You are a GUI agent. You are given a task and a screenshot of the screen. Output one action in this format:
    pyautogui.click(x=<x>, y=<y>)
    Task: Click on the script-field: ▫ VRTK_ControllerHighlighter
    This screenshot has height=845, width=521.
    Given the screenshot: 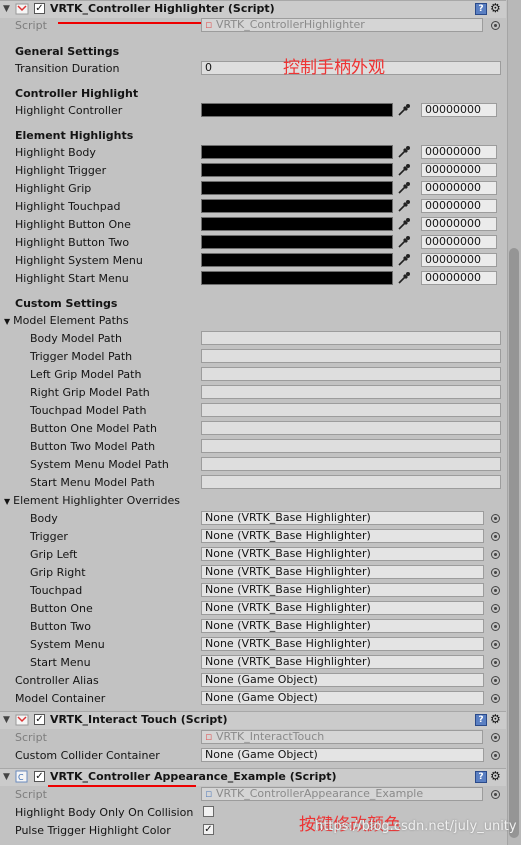 What is the action you would take?
    pyautogui.click(x=342, y=25)
    